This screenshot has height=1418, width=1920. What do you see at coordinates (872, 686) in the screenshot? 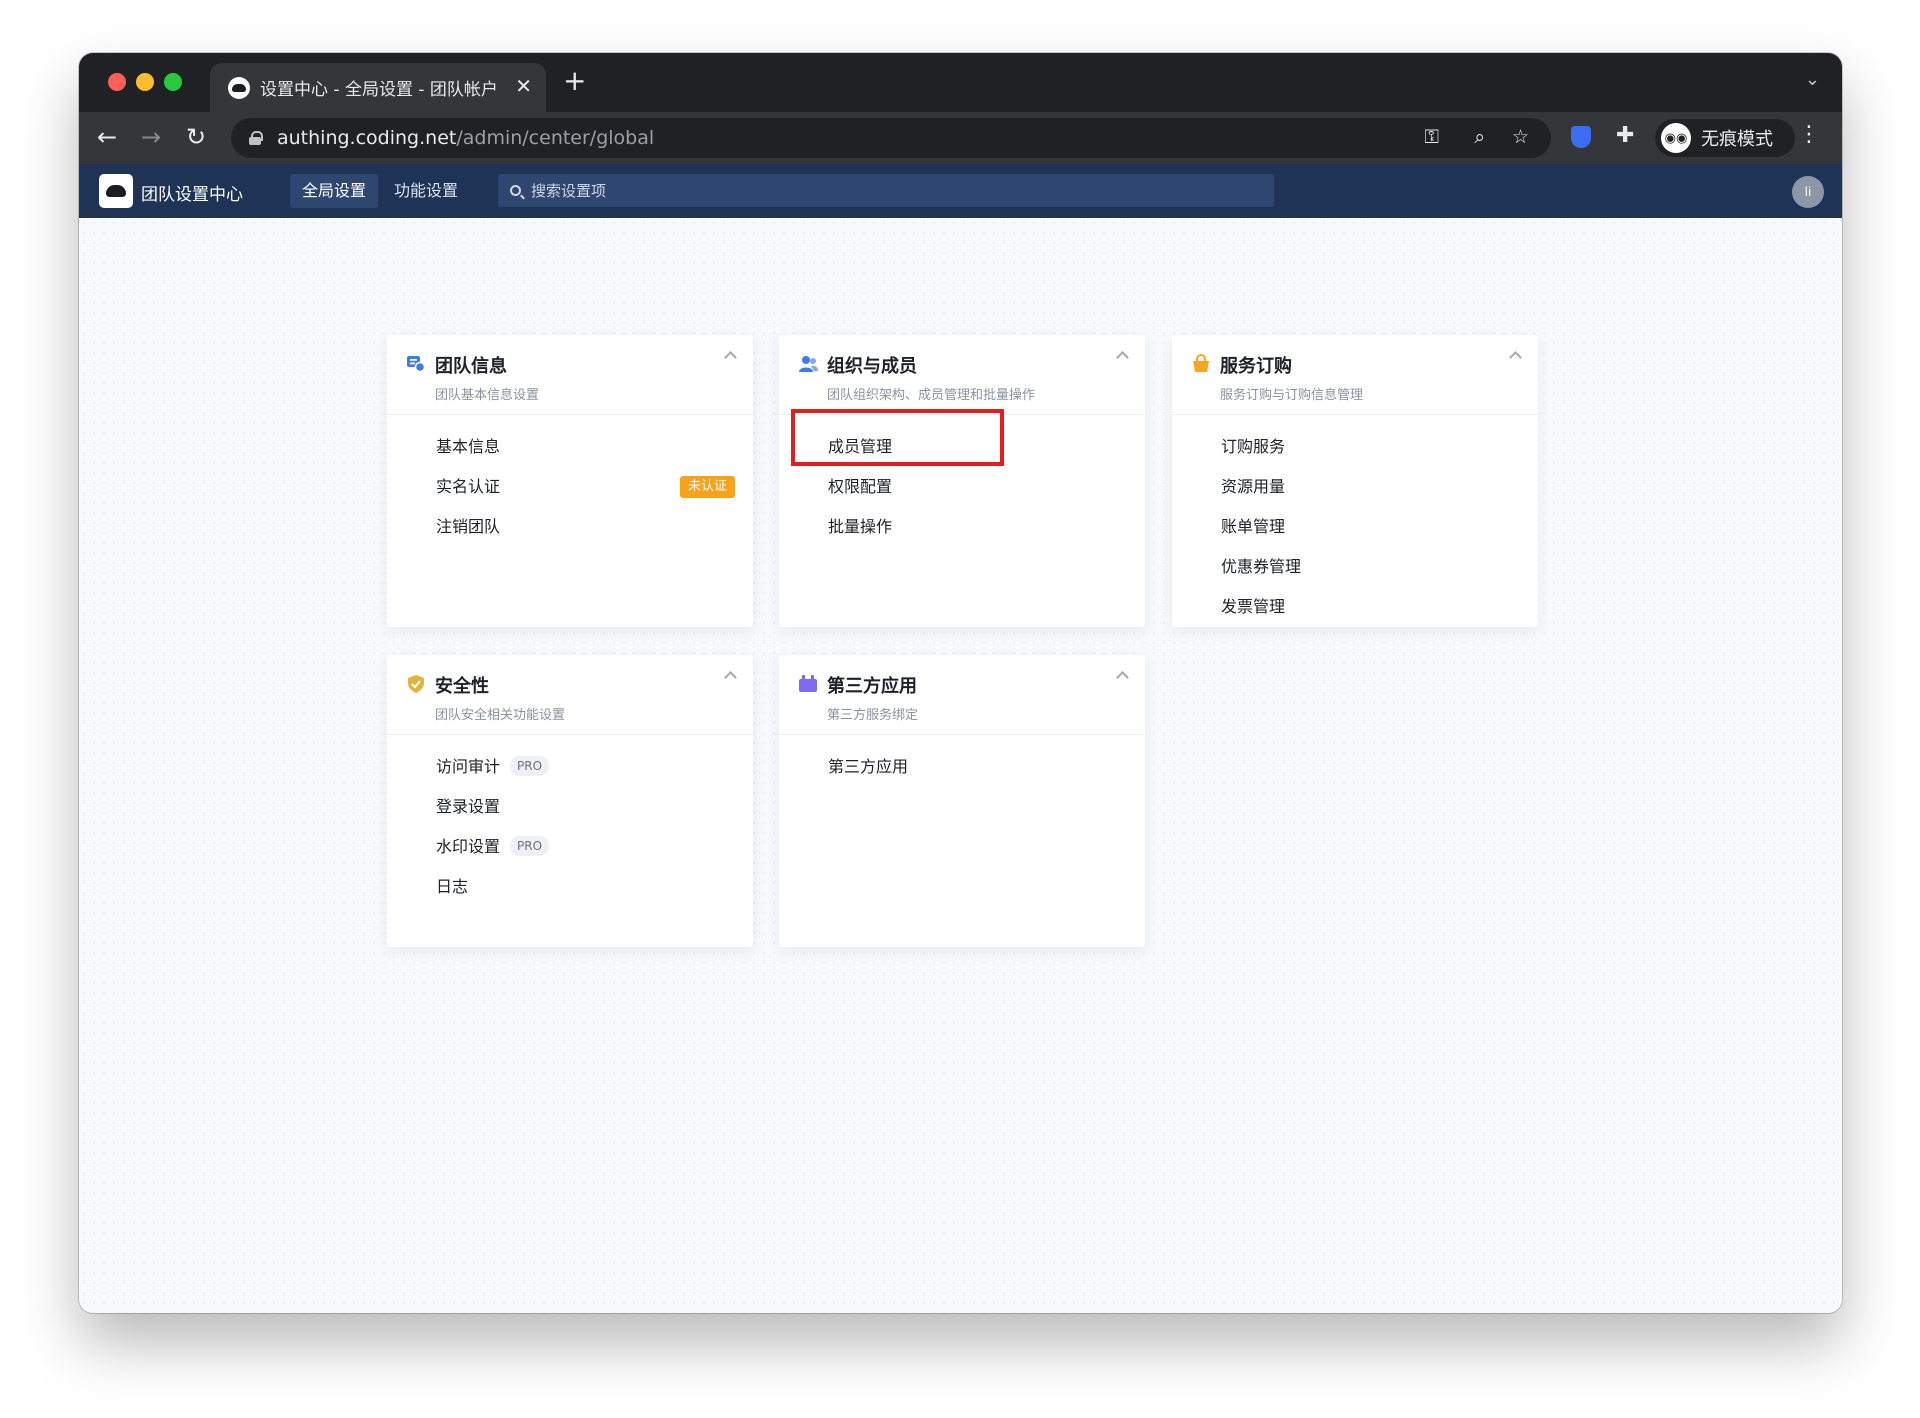
I see `card-title: 第三方应用` at bounding box center [872, 686].